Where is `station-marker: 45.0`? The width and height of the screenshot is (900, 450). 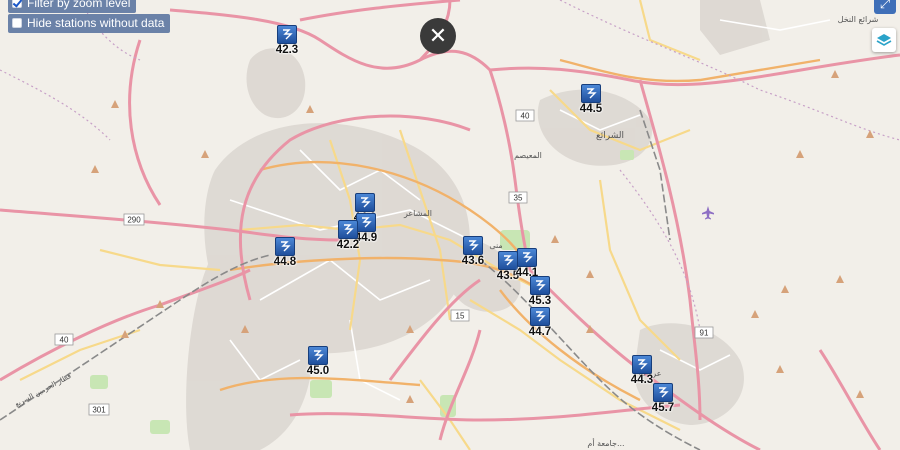 station-marker: 45.0 is located at coordinates (318, 361).